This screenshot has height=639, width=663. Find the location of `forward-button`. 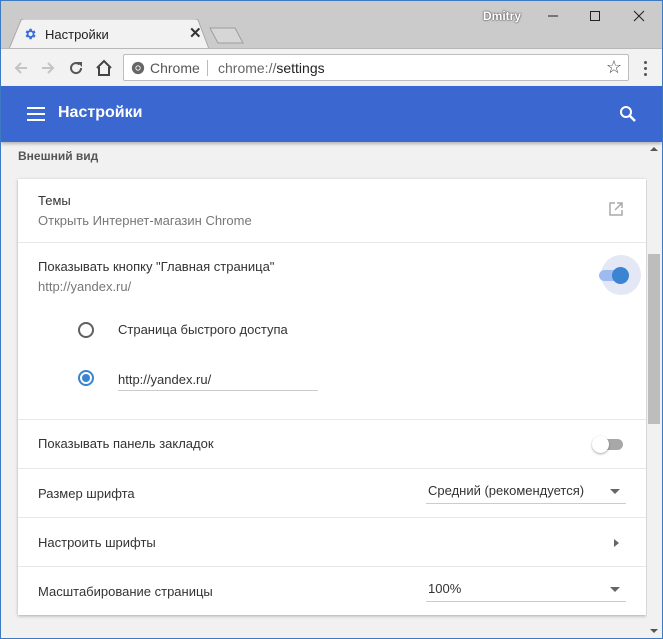

forward-button is located at coordinates (48, 68).